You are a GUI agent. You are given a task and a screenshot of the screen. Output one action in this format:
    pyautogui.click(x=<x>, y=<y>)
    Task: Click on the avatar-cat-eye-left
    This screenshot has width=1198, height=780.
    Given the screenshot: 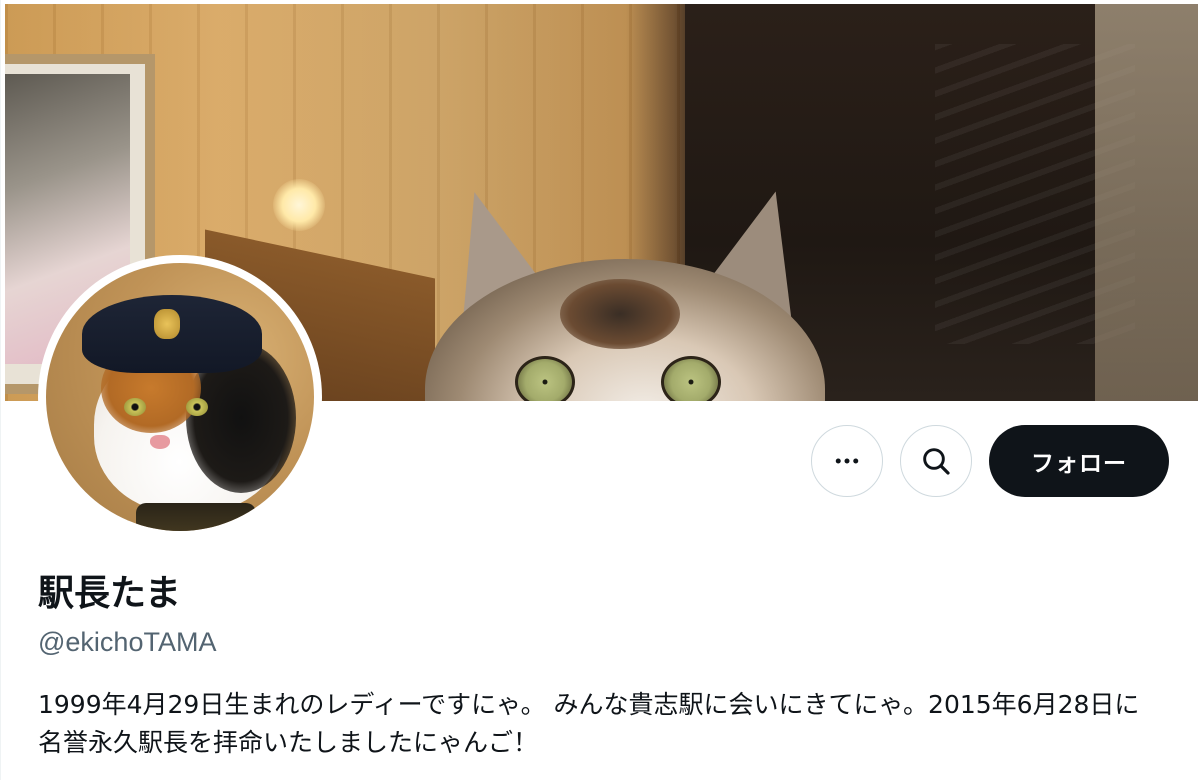 What is the action you would take?
    pyautogui.click(x=135, y=407)
    